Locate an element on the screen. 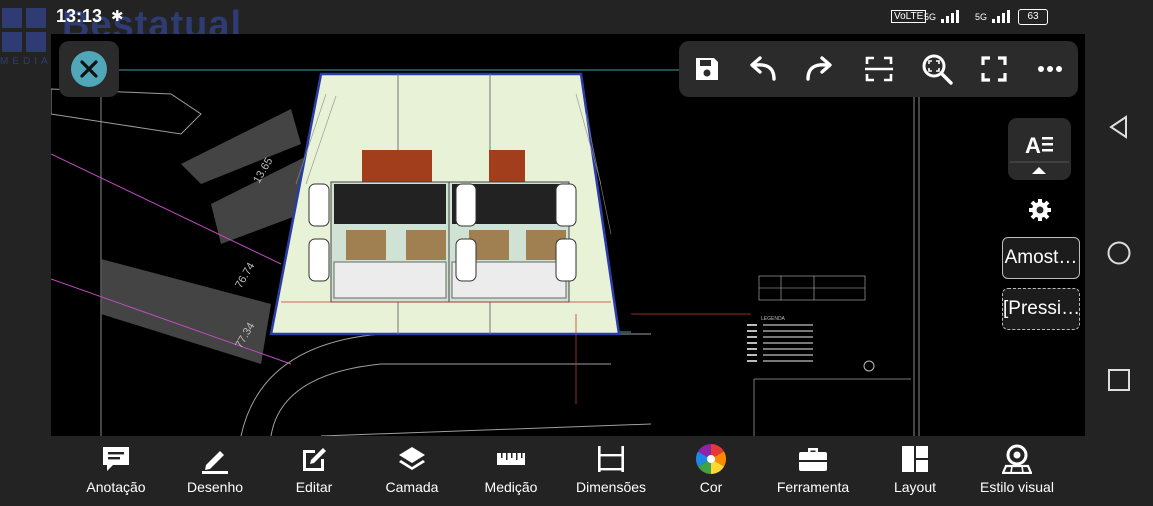 This screenshot has height=506, width=1153. svg-text: A is located at coordinates (1033, 145).